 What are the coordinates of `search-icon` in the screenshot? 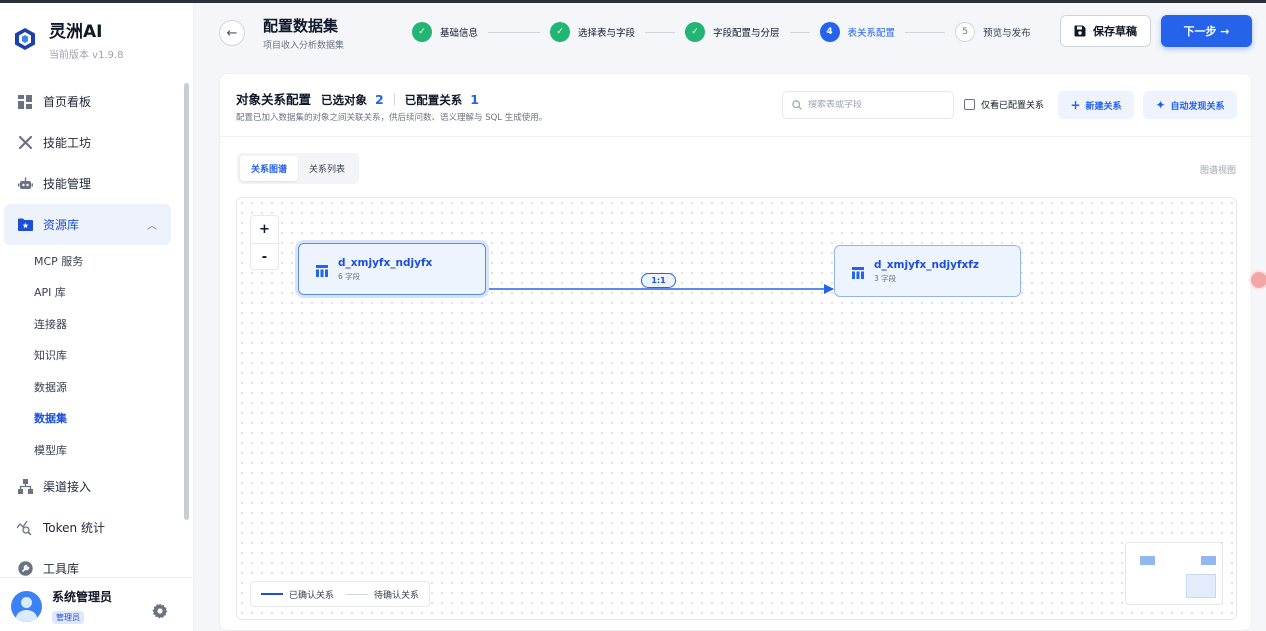 It's located at (797, 105).